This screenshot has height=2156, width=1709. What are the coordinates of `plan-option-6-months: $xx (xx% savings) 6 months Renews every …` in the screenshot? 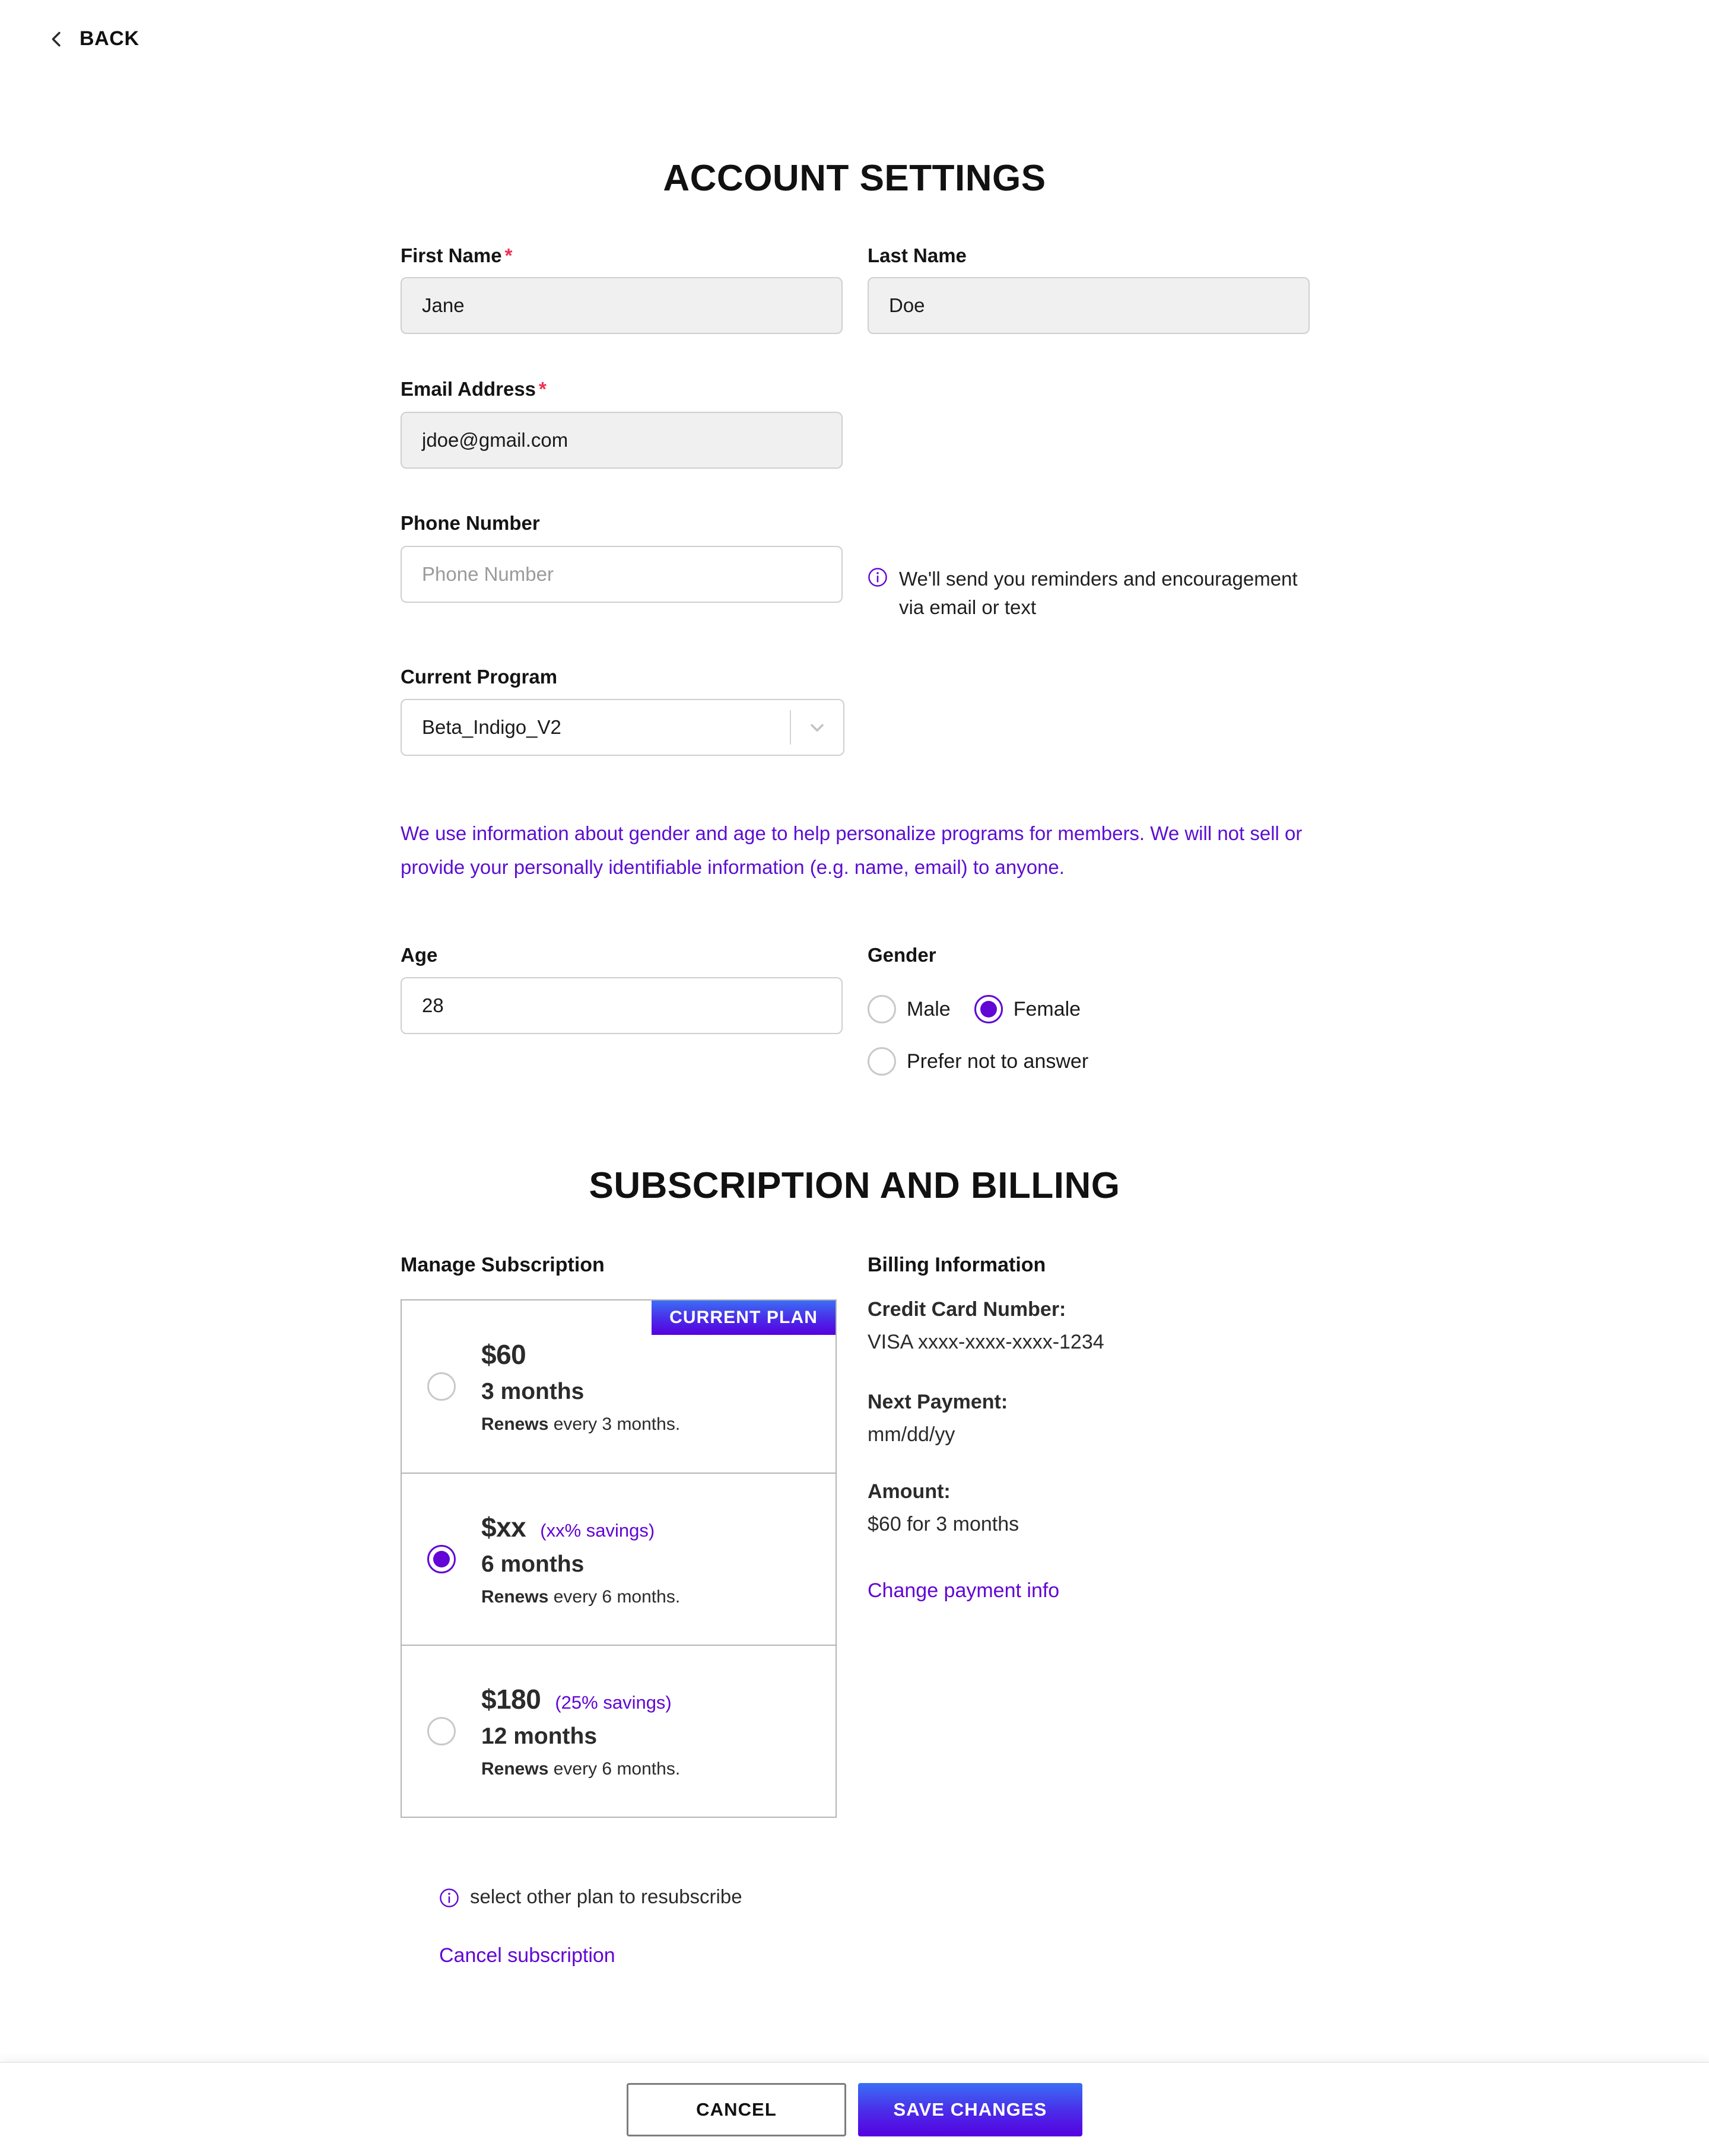 It's located at (619, 1559).